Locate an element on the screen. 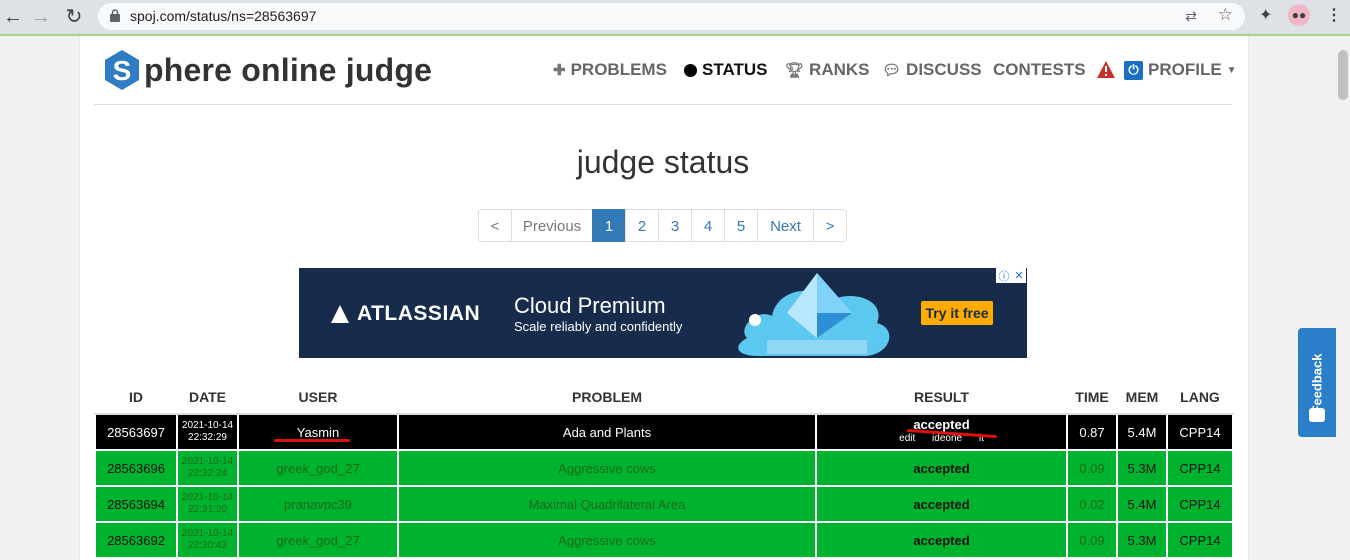 The width and height of the screenshot is (1350, 560). submission-user: pranavpc39 is located at coordinates (318, 504).